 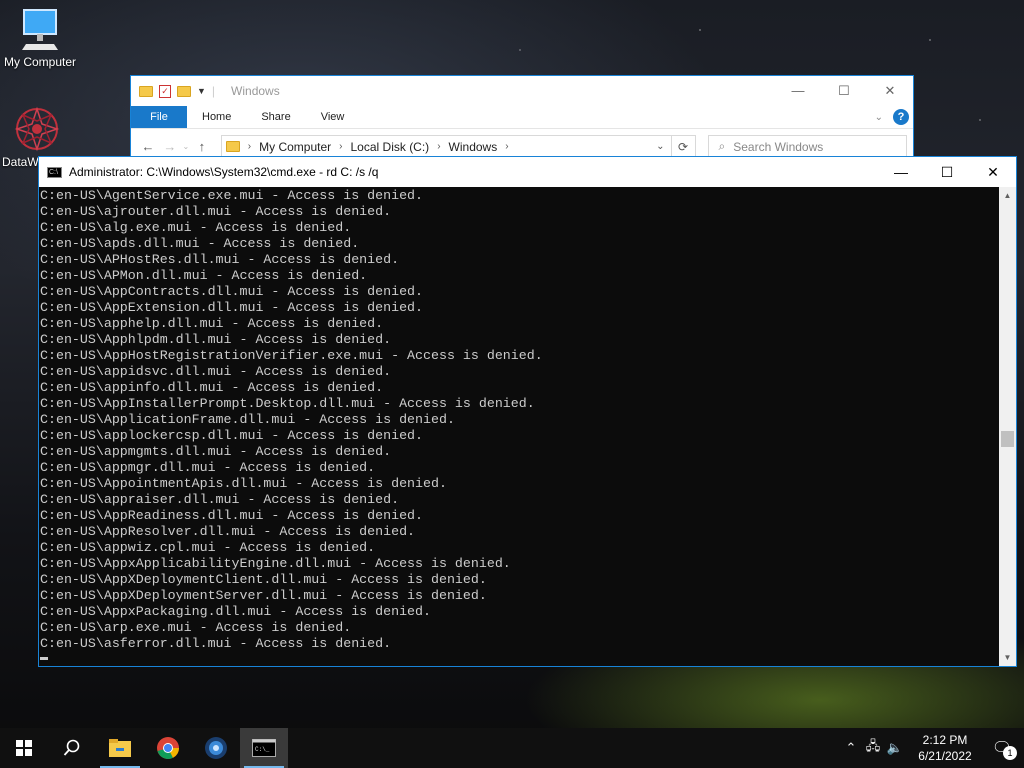 What do you see at coordinates (901, 117) in the screenshot?
I see `help-icon: ?` at bounding box center [901, 117].